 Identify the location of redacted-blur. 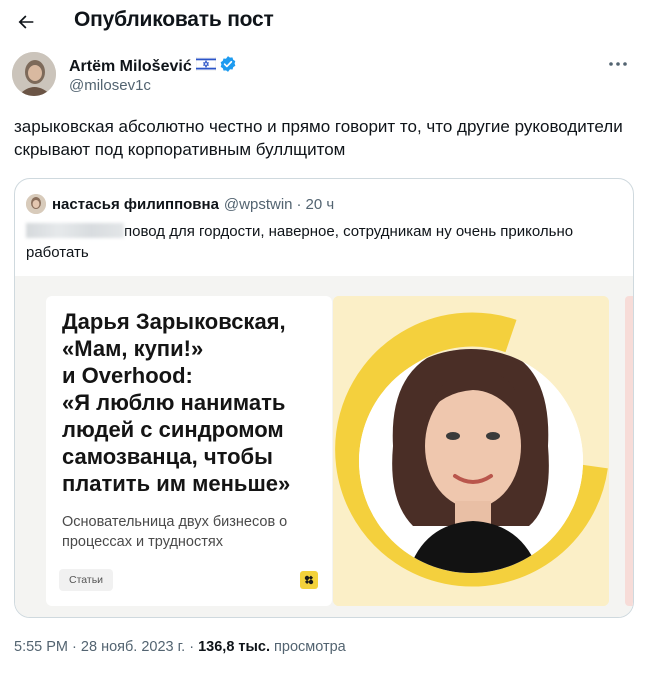
(75, 230).